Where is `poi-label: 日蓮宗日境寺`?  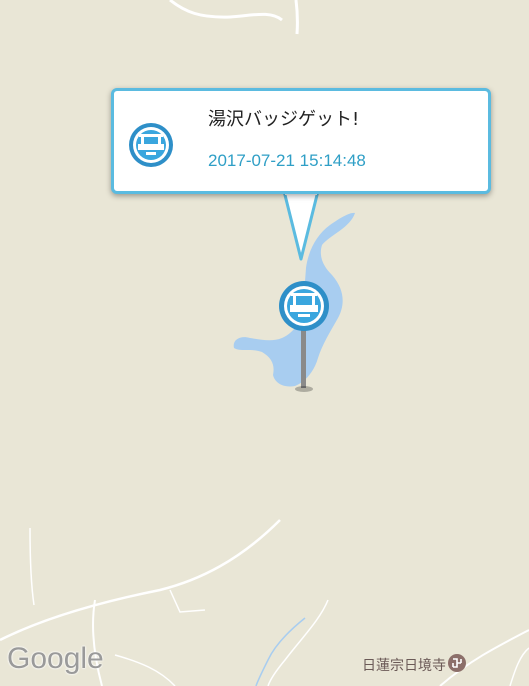
poi-label: 日蓮宗日境寺 is located at coordinates (404, 665).